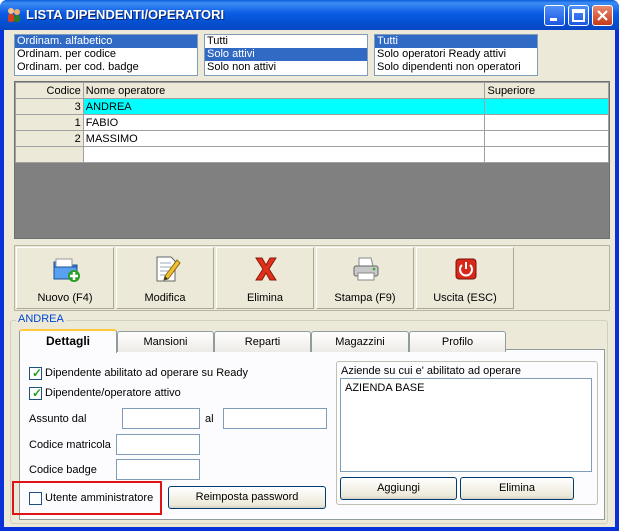 Image resolution: width=619 pixels, height=531 pixels. What do you see at coordinates (49, 138) in the screenshot?
I see `cell-codice: 2` at bounding box center [49, 138].